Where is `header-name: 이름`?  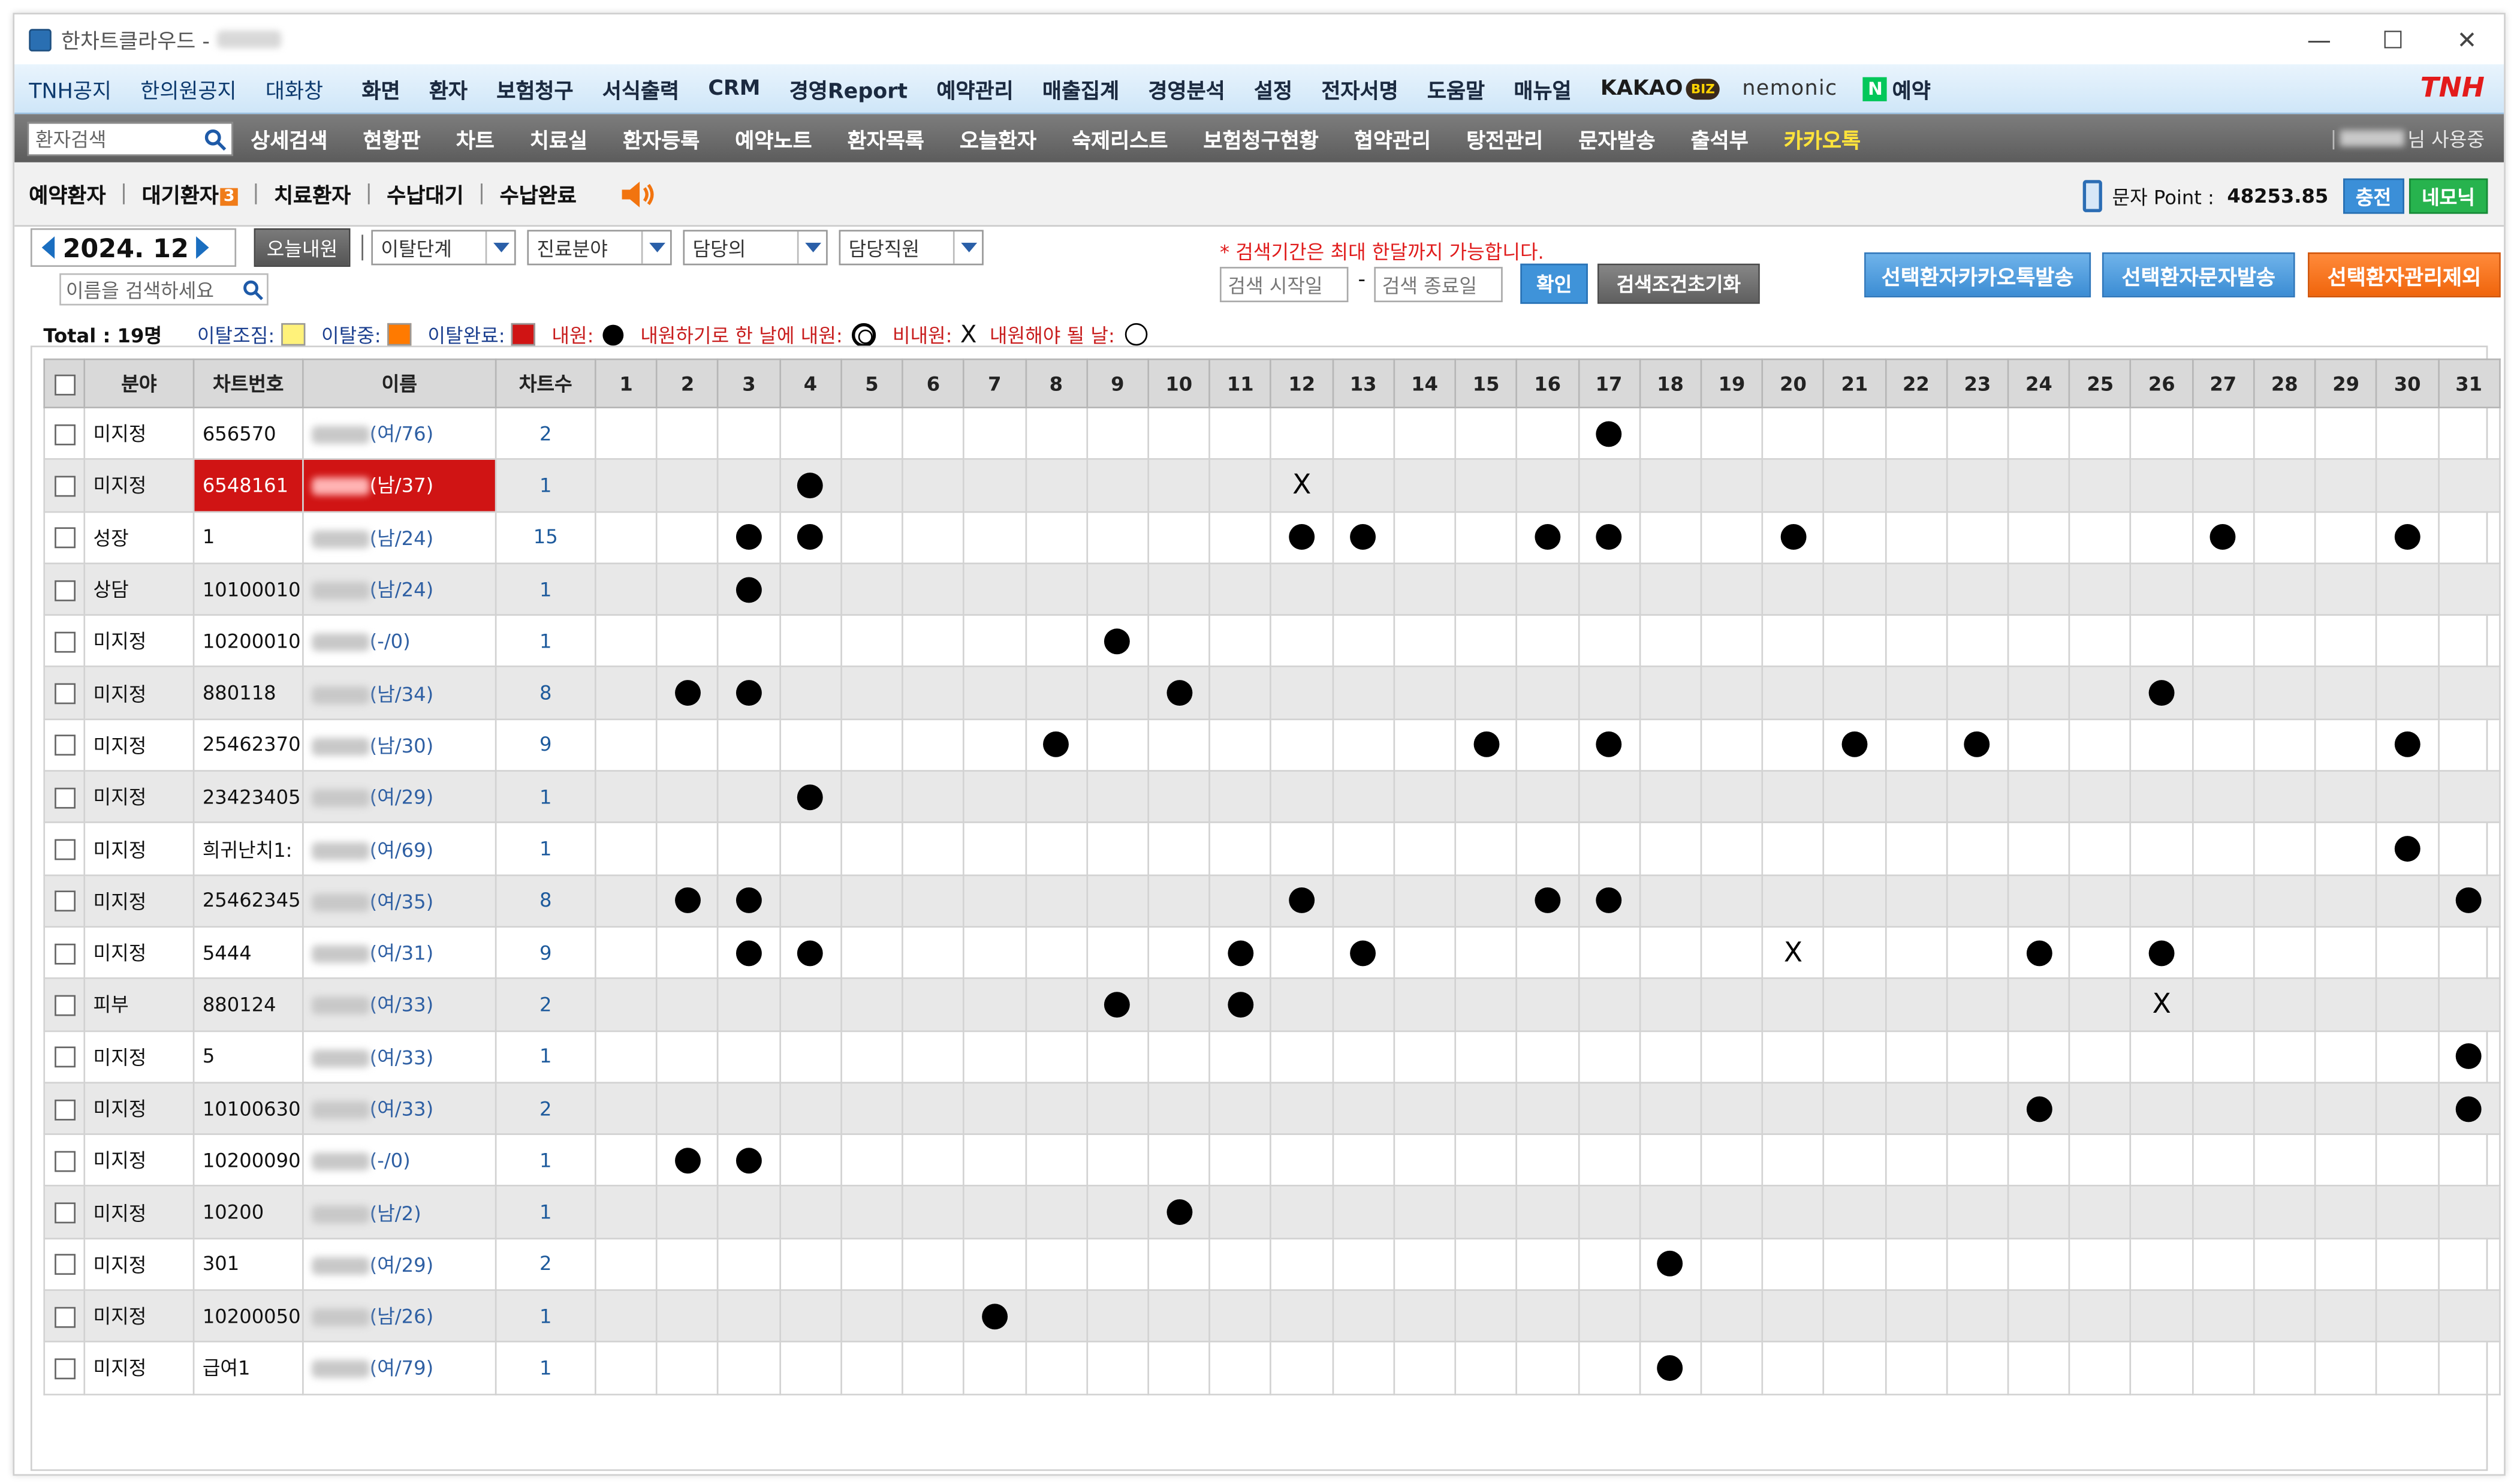
header-name: 이름 is located at coordinates (399, 383).